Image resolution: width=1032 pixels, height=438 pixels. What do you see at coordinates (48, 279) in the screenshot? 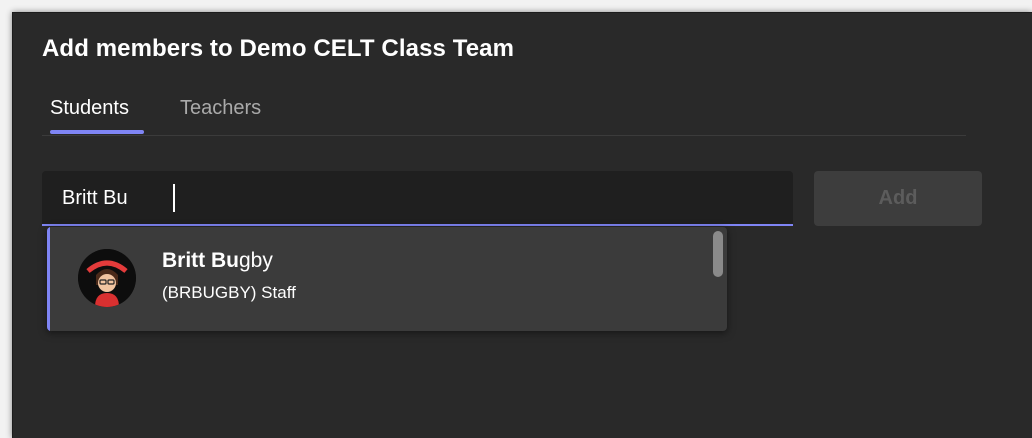
I see `selection-indicator` at bounding box center [48, 279].